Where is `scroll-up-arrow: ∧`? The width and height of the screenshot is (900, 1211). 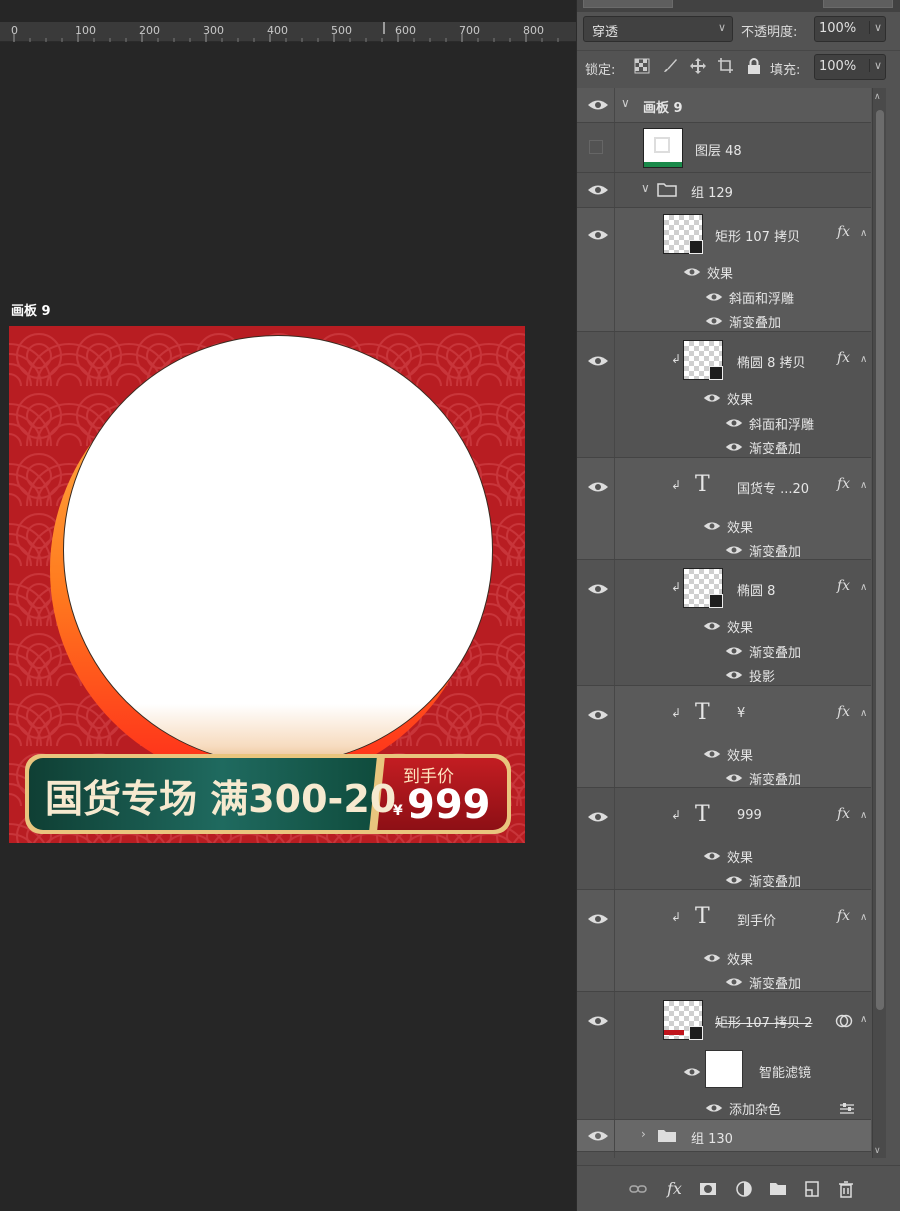
scroll-up-arrow: ∧ is located at coordinates (877, 97).